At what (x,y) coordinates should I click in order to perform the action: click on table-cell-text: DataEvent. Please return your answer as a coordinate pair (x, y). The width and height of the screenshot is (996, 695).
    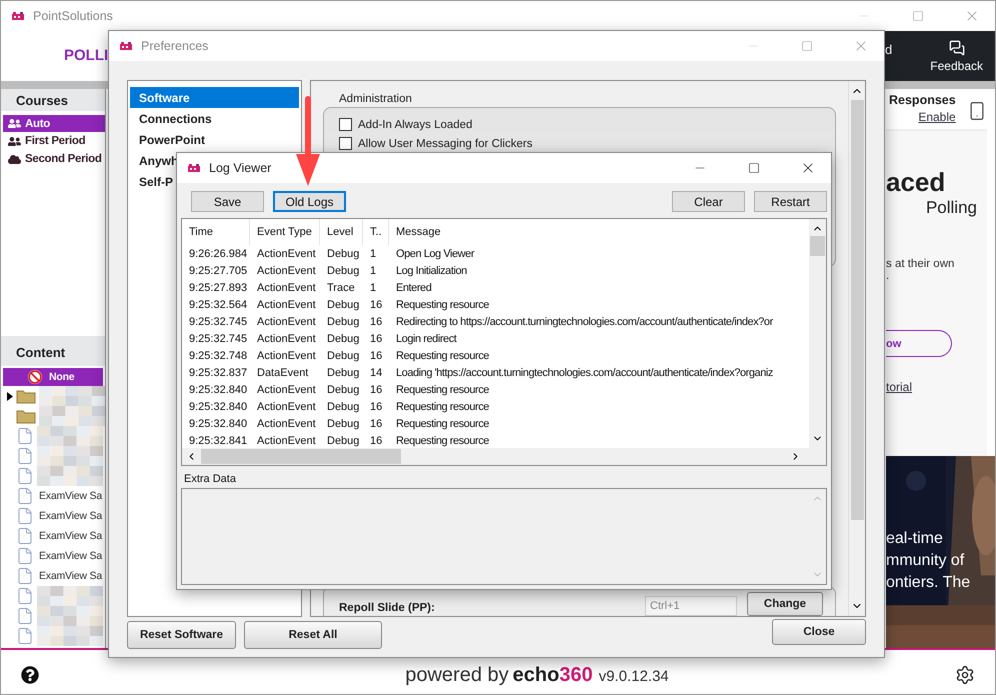
    Looking at the image, I should click on (283, 372).